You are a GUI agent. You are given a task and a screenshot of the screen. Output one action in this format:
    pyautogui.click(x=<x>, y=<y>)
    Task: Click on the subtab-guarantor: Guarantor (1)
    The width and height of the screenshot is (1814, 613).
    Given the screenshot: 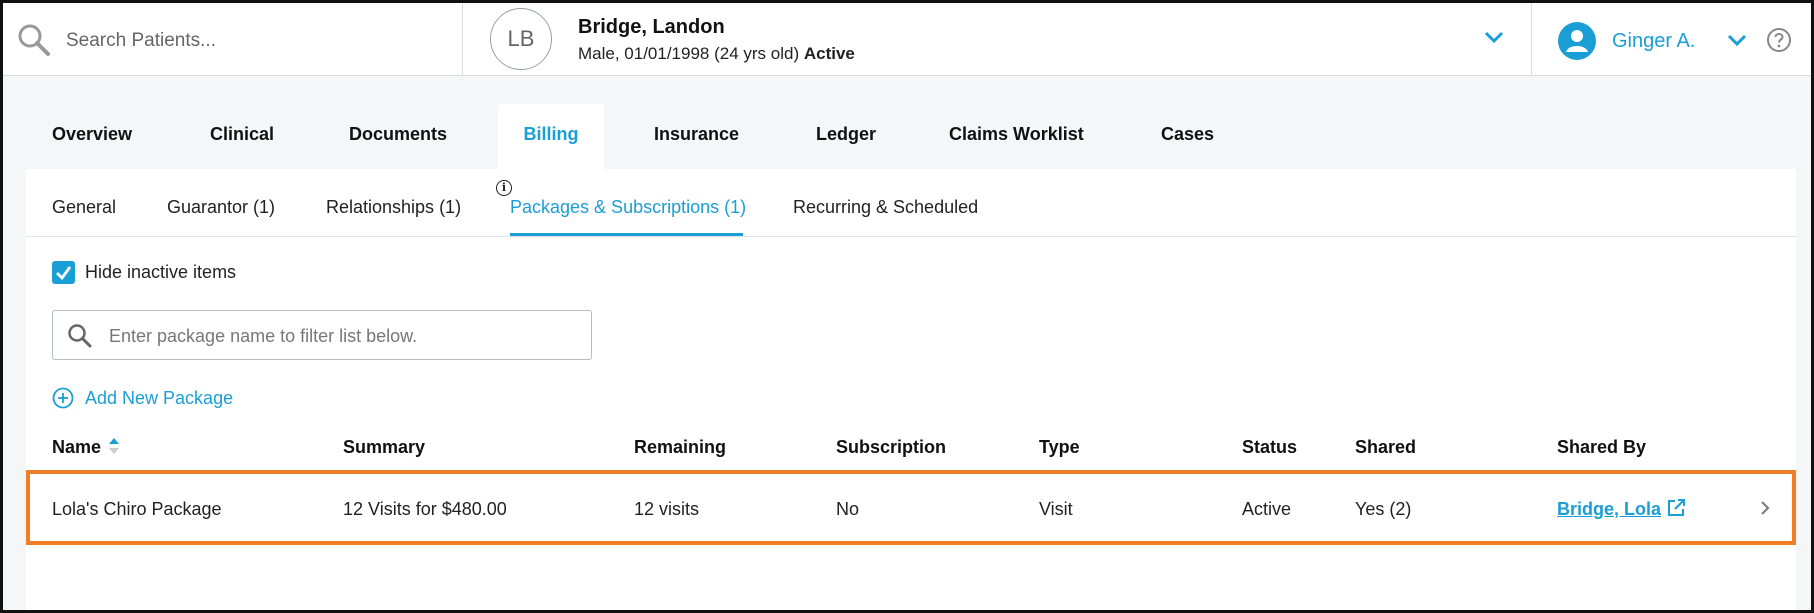 What is the action you would take?
    pyautogui.click(x=221, y=207)
    